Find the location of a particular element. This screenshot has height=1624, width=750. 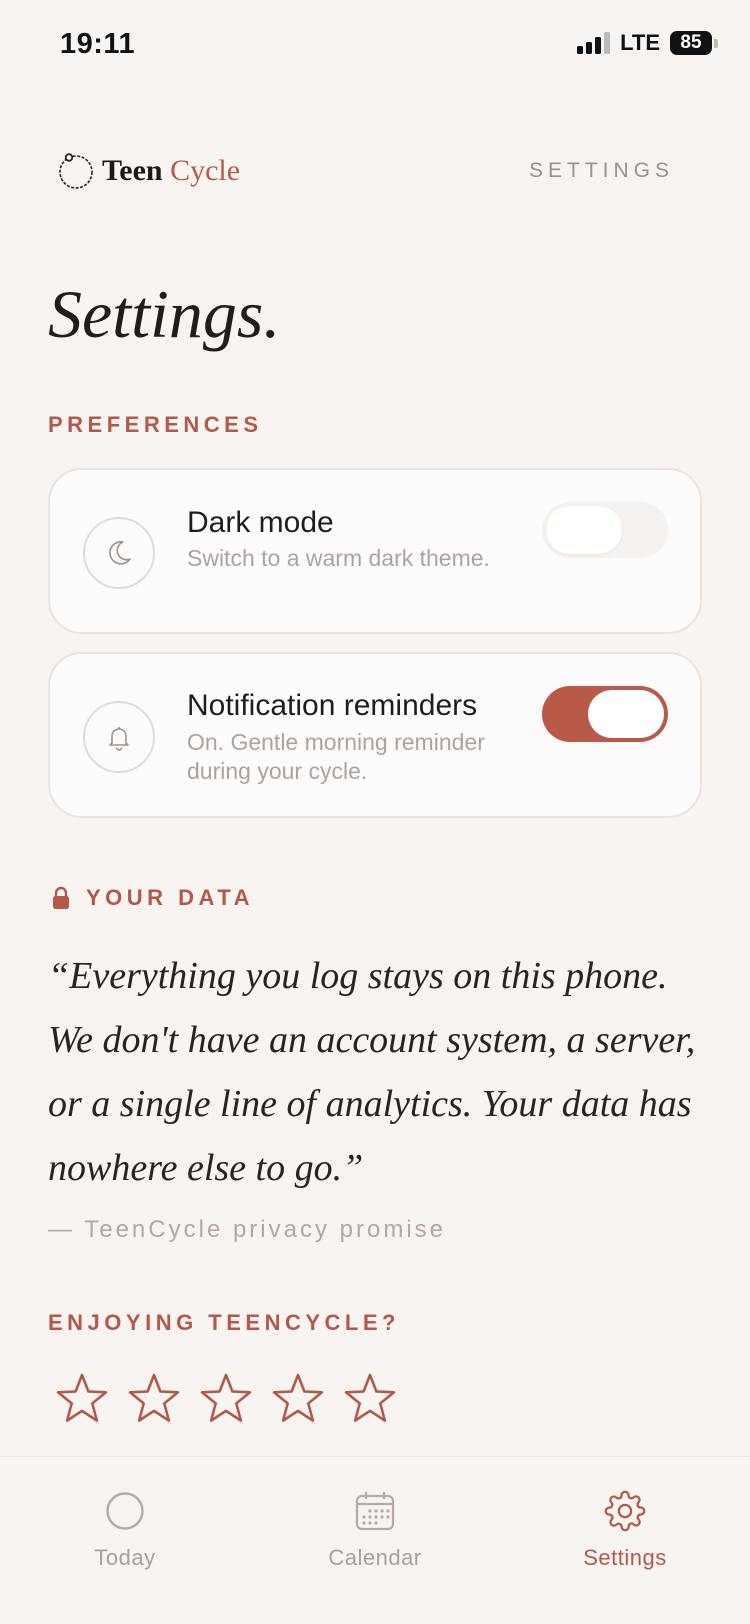

your-data-header: YOUR DATA is located at coordinates (153, 898).